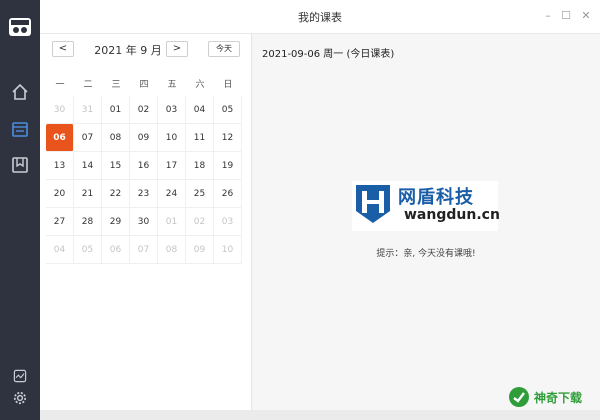 The image size is (600, 420). I want to click on weekday-header: 一二三四五六日, so click(145, 85).